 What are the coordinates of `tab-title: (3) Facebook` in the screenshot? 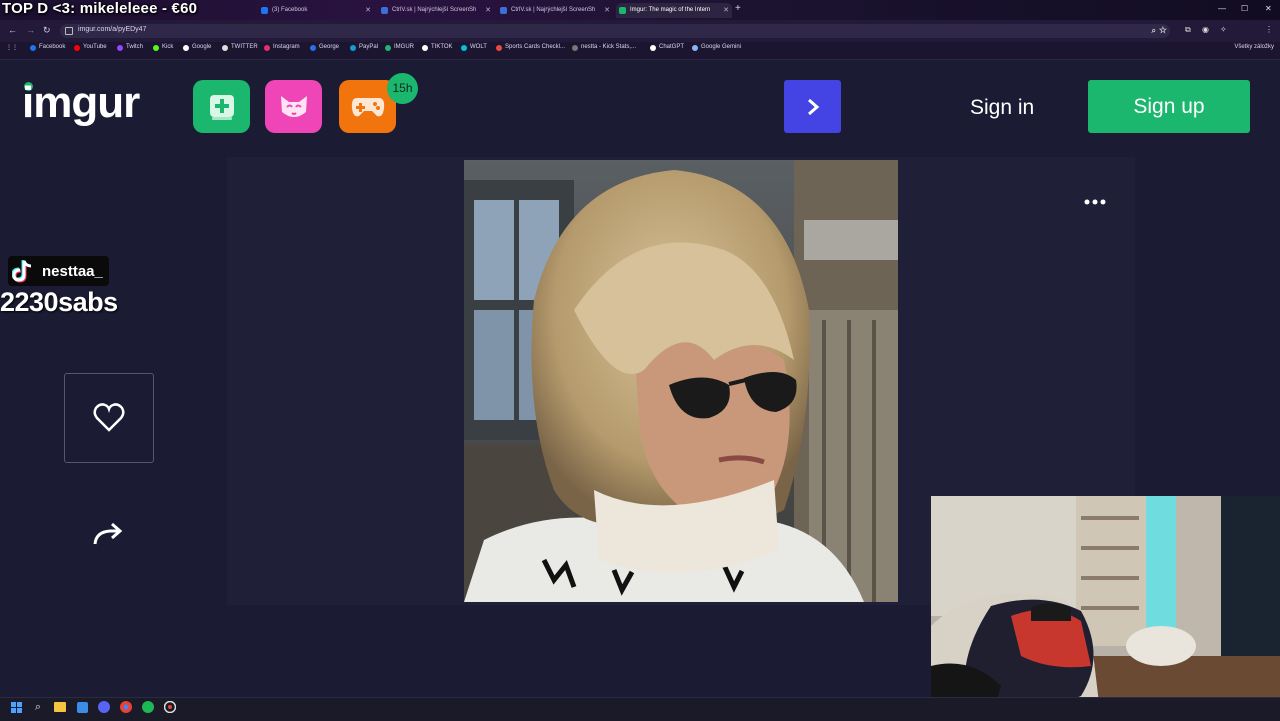 It's located at (290, 10).